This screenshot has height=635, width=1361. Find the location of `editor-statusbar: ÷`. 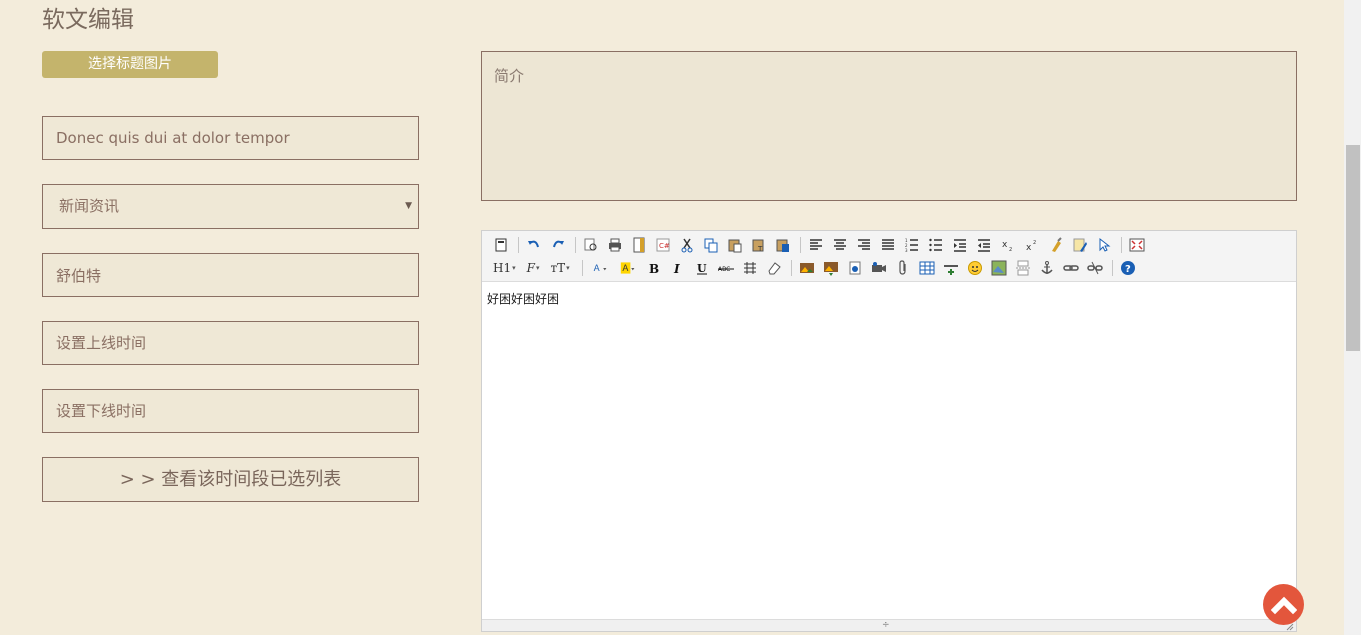

editor-statusbar: ÷ is located at coordinates (889, 625).